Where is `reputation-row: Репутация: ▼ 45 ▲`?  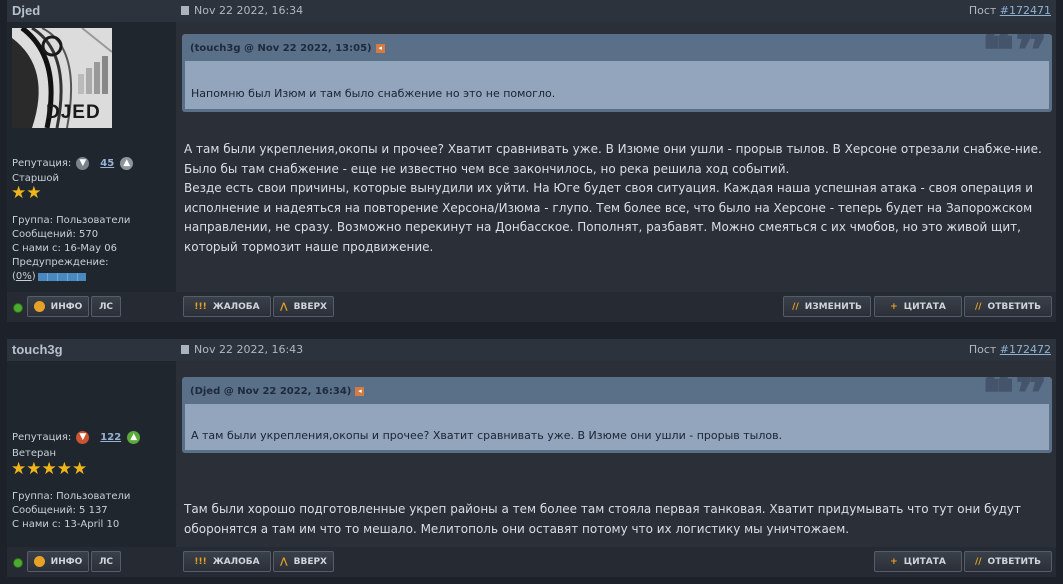 reputation-row: Репутация: ▼ 45 ▲ is located at coordinates (75, 163).